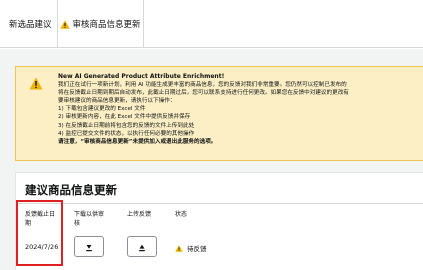 The image size is (423, 270). I want to click on column-header-upload: 上传反馈, so click(139, 214).